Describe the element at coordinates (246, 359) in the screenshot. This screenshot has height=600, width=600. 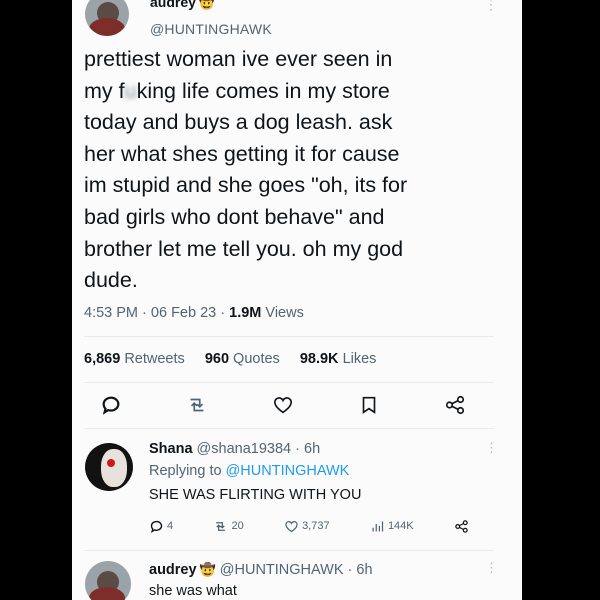
I see `quotes-stat: 960 Quotes` at that location.